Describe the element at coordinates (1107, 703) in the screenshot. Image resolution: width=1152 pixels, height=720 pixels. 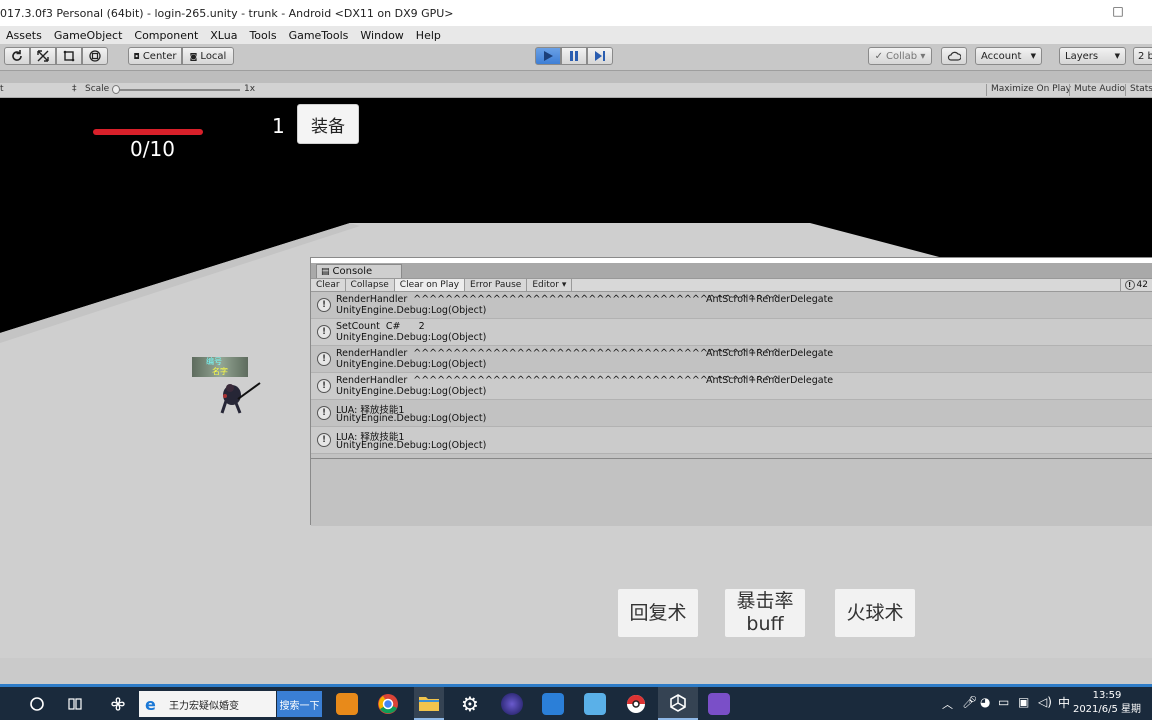
I see `taskbar-clock: 13:59 2021/6/5 星期` at that location.